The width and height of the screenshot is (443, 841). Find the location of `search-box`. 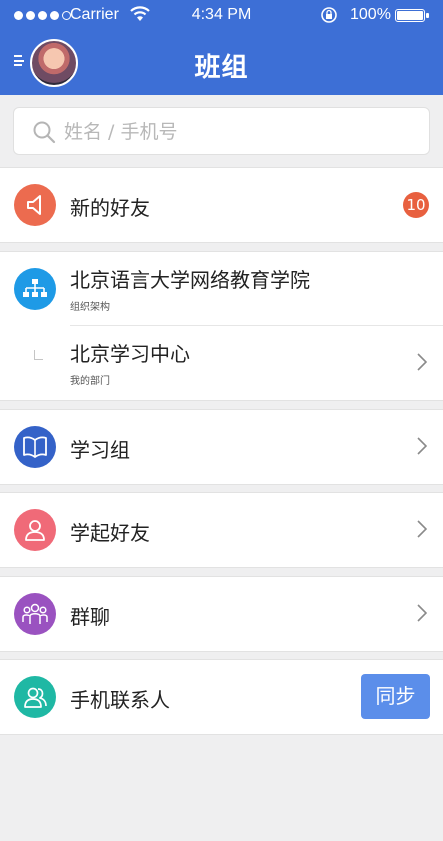

search-box is located at coordinates (221, 131).